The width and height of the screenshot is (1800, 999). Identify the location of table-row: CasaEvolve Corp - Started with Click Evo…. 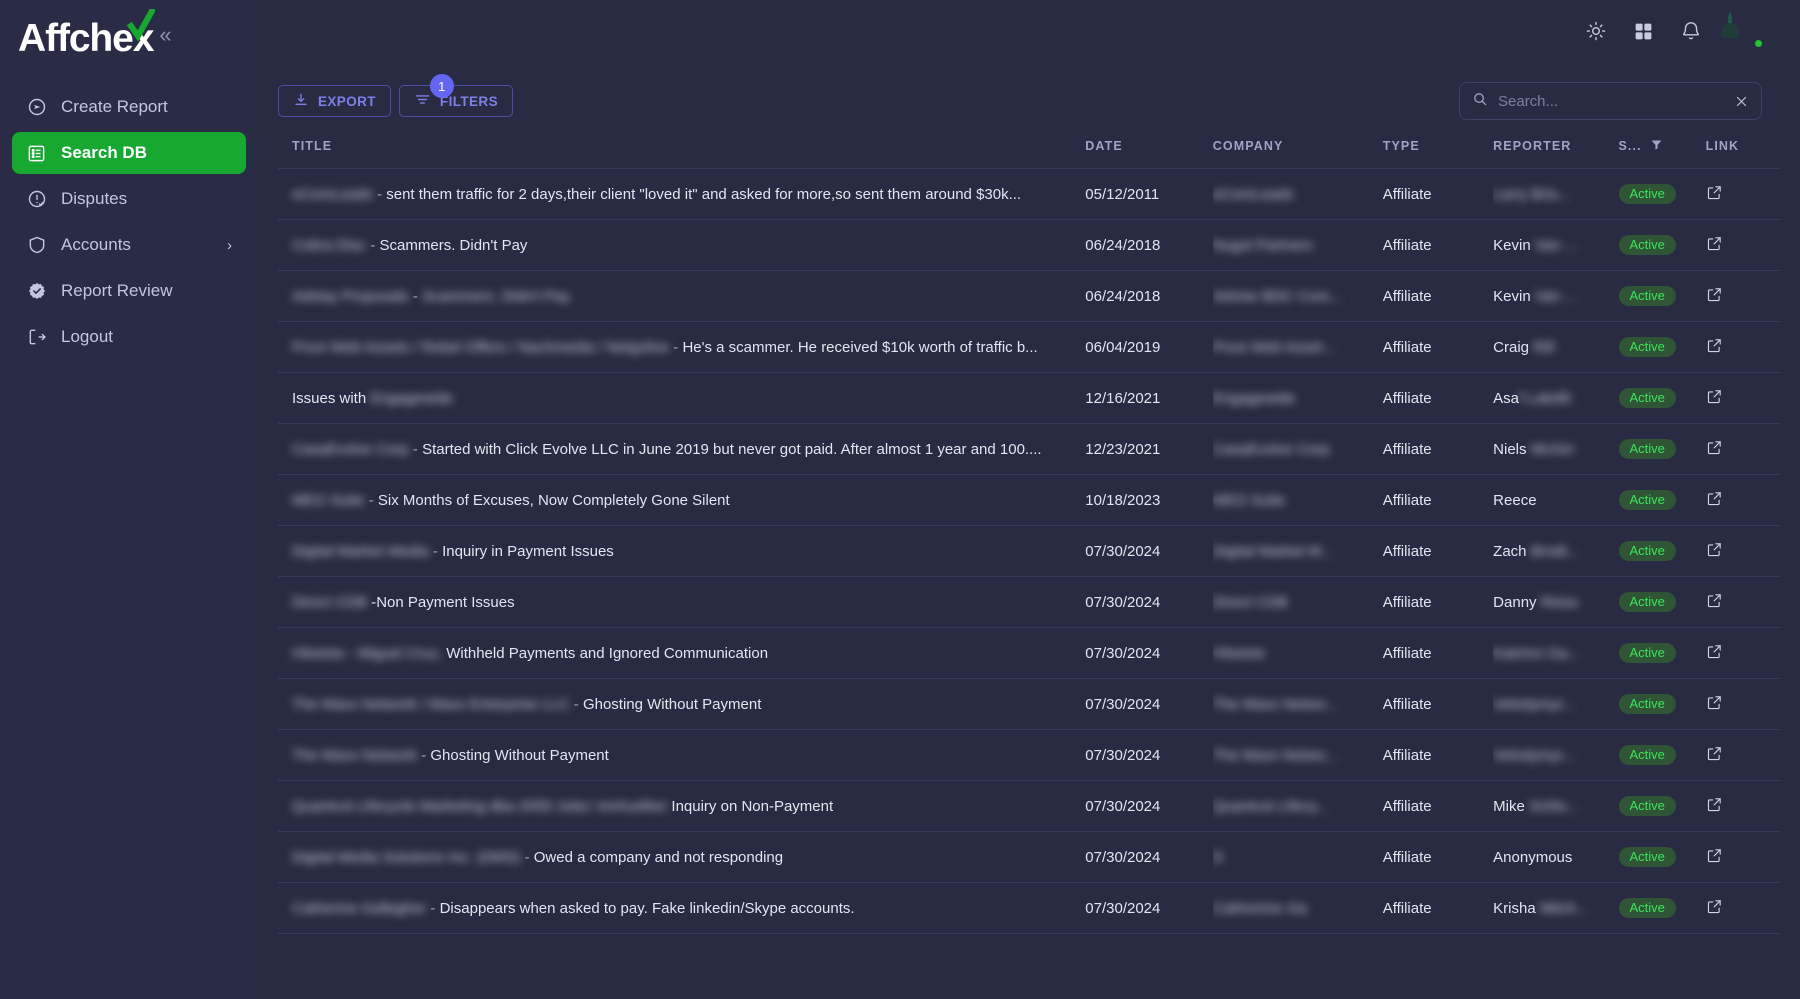
(1029, 449).